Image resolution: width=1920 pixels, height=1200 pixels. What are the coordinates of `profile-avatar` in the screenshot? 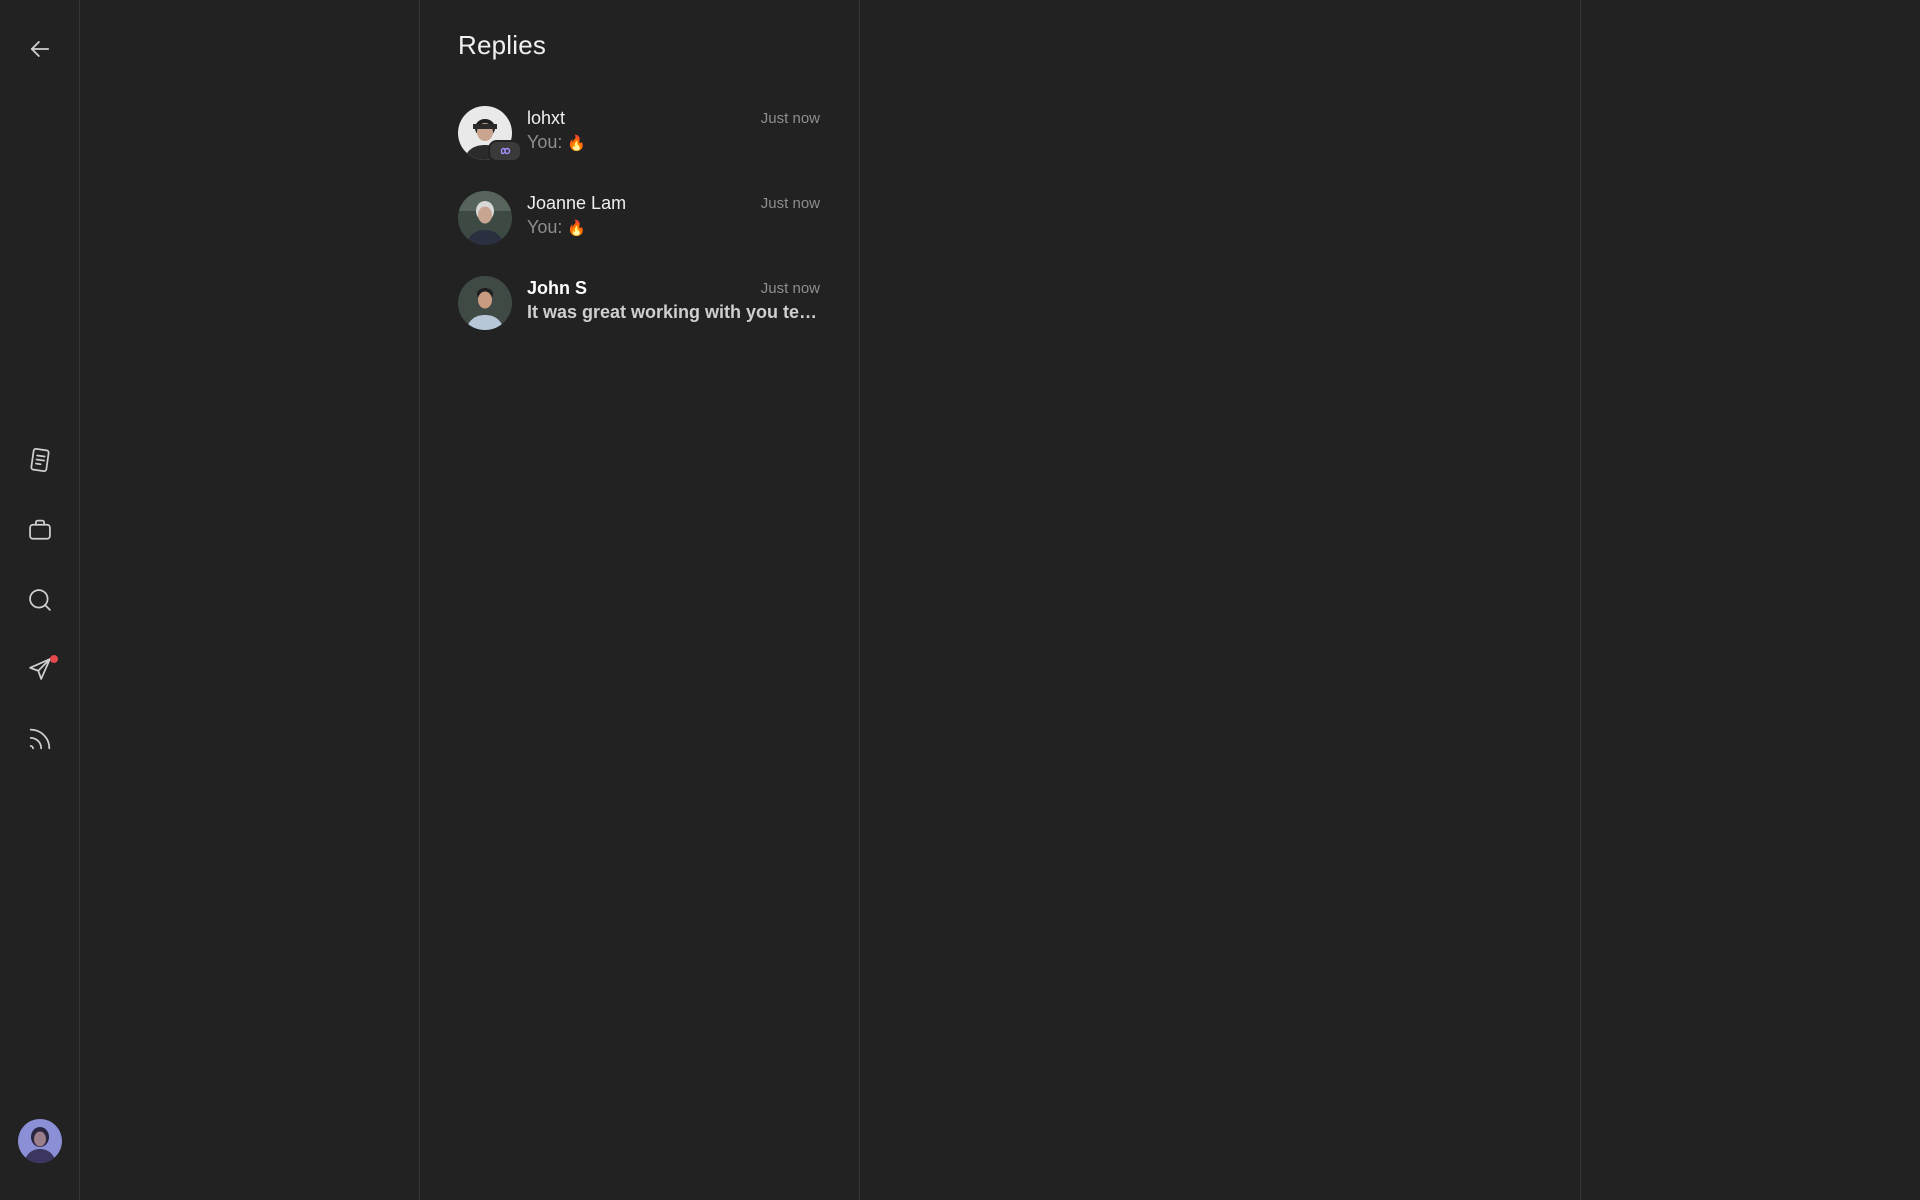 It's located at (40, 1141).